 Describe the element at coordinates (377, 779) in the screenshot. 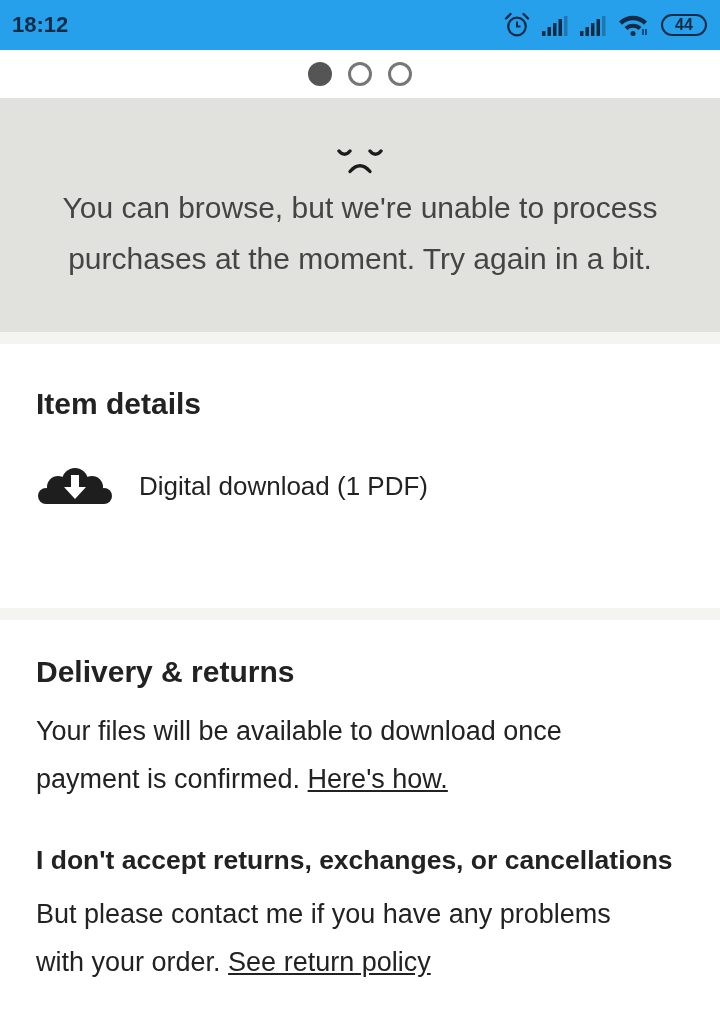

I see `text-link: Here's how.` at that location.